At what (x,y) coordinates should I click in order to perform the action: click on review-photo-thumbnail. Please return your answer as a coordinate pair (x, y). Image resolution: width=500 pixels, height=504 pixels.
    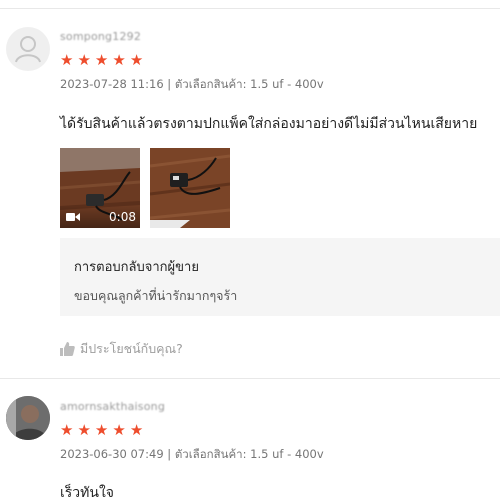
    Looking at the image, I should click on (190, 188).